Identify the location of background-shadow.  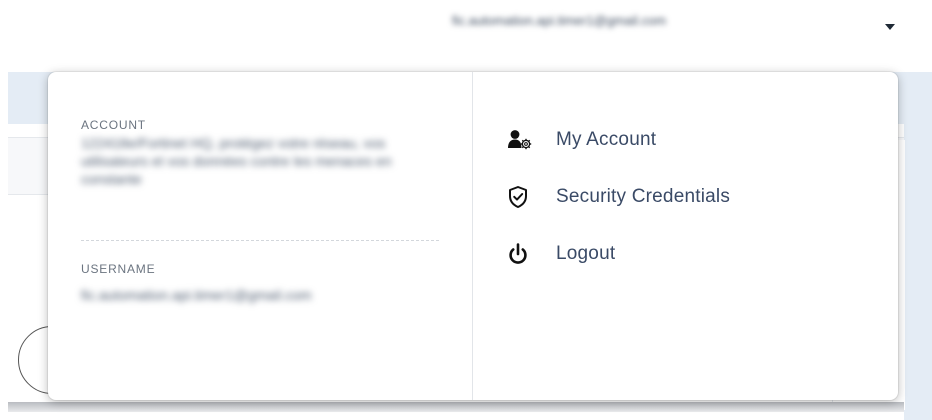
(456, 407).